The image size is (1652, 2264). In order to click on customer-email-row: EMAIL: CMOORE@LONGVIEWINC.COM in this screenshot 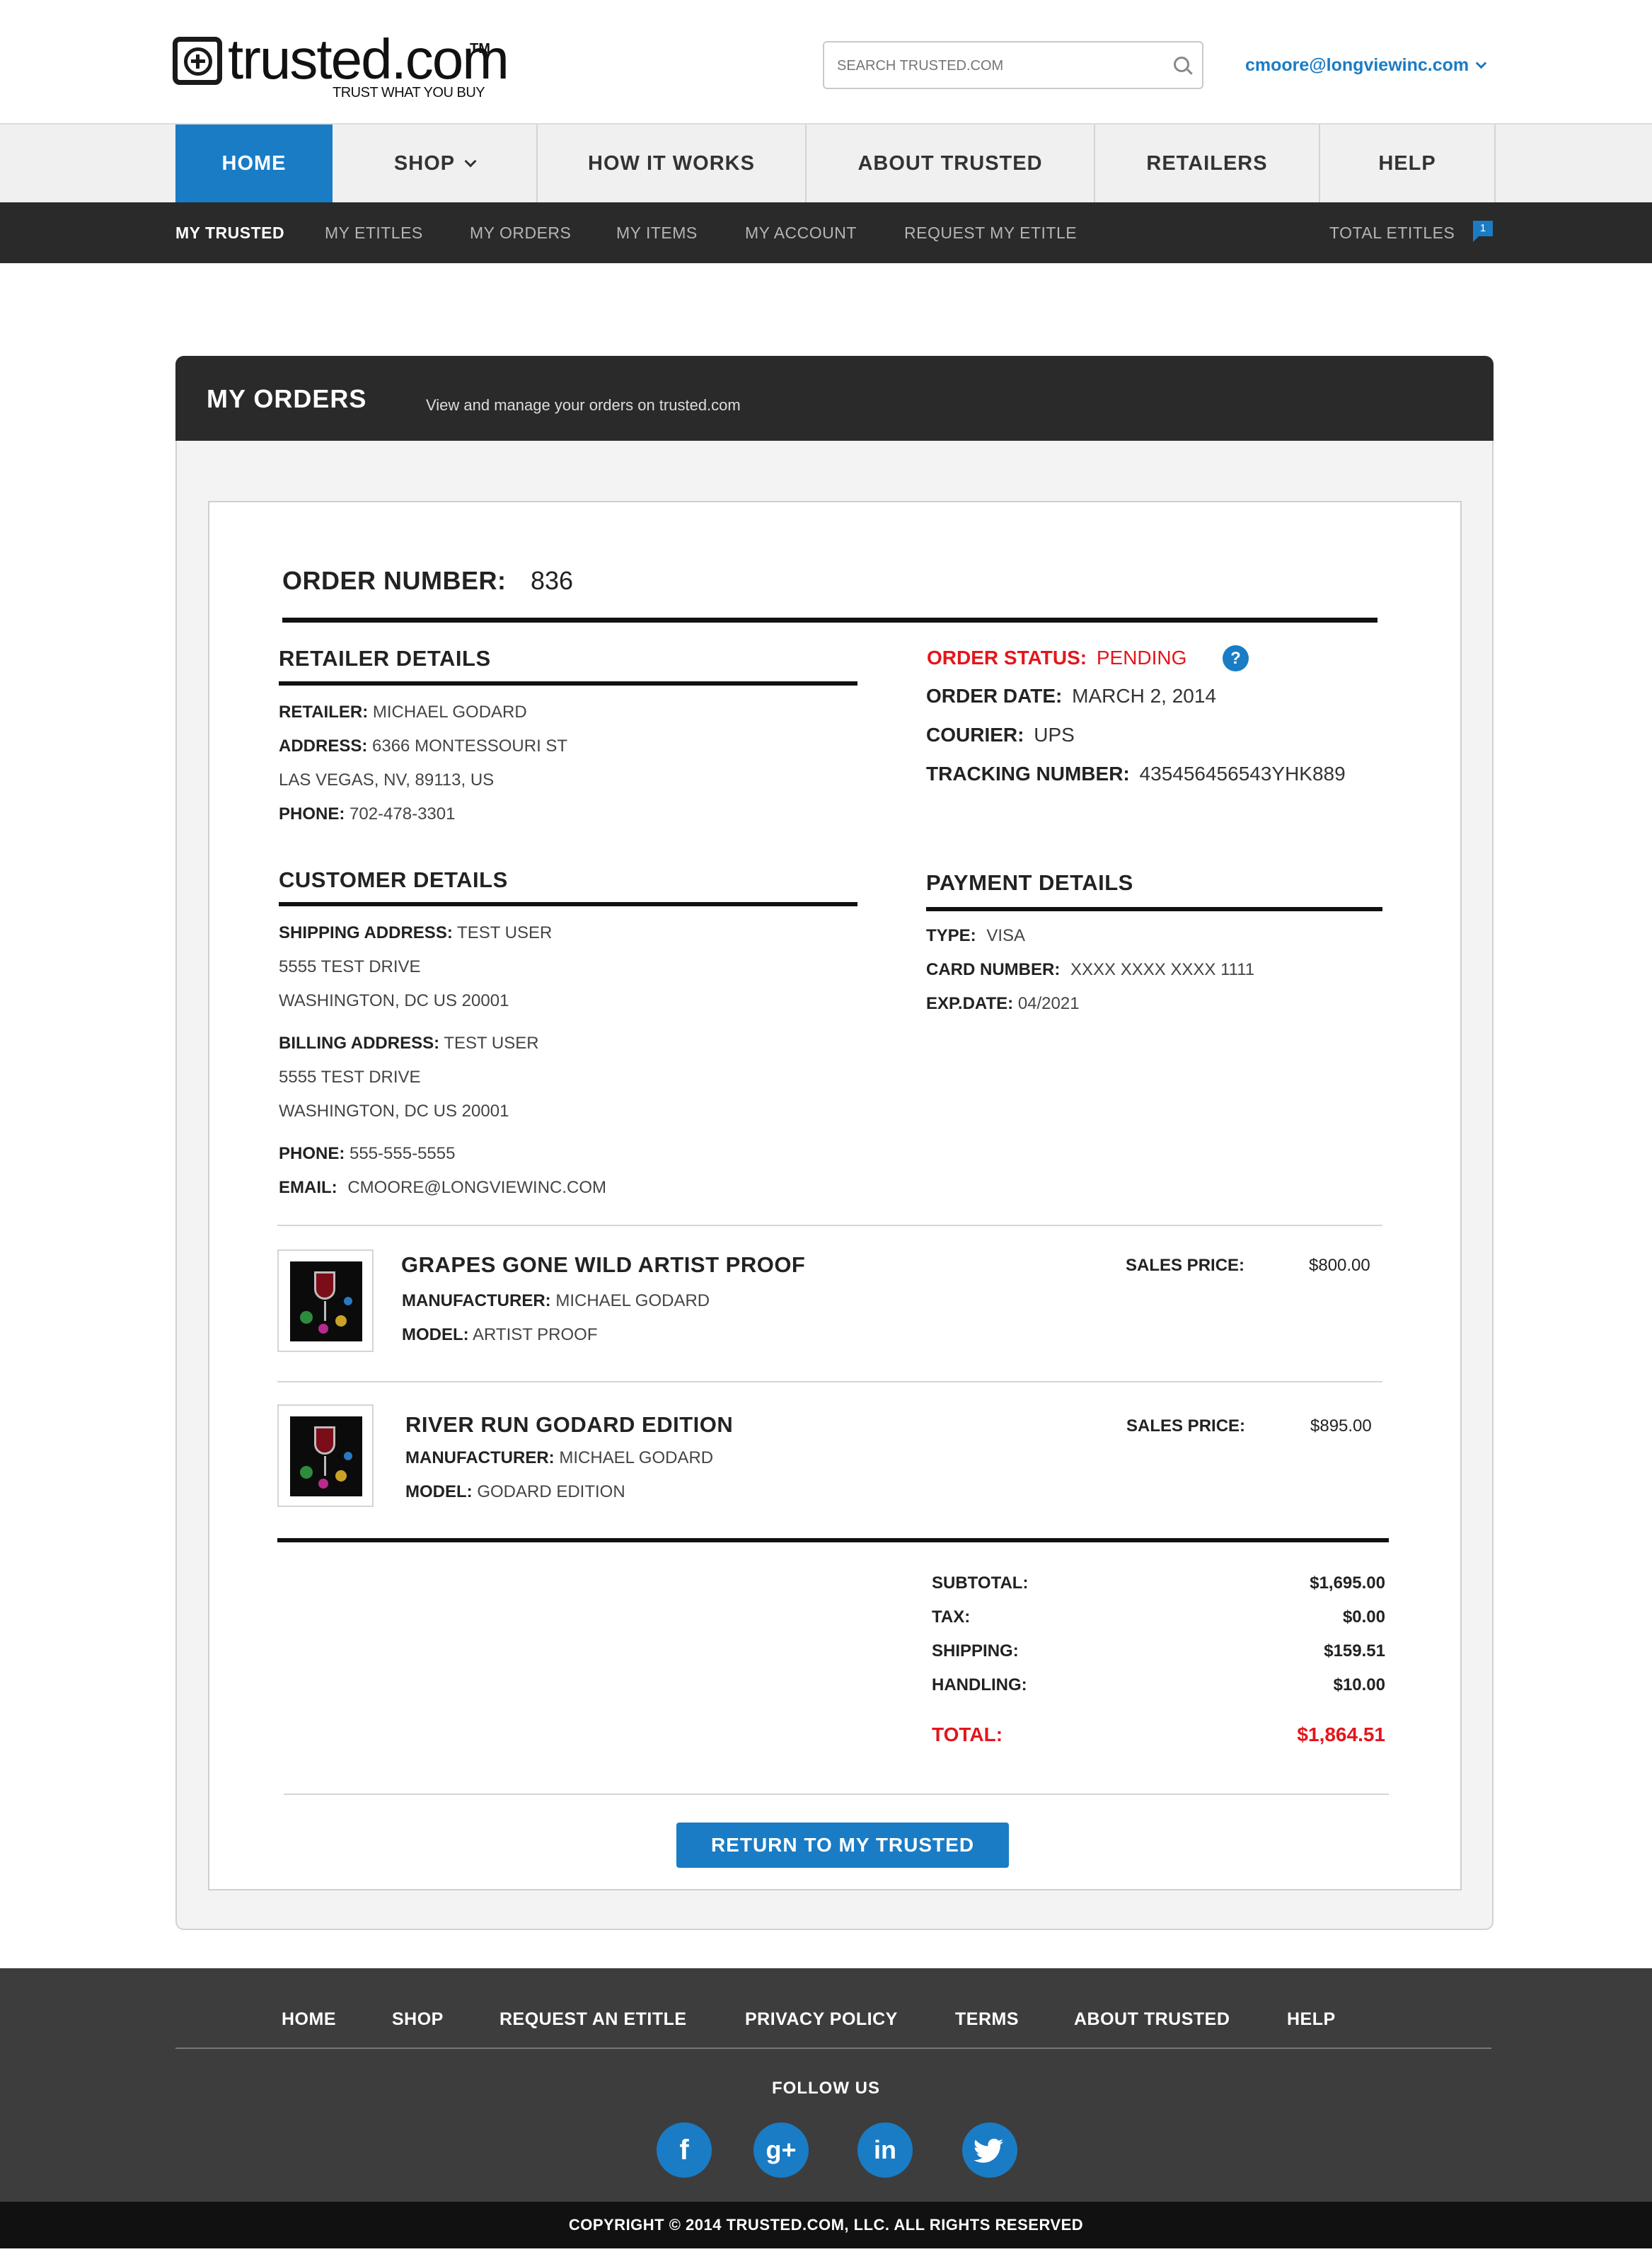, I will do `click(442, 1188)`.